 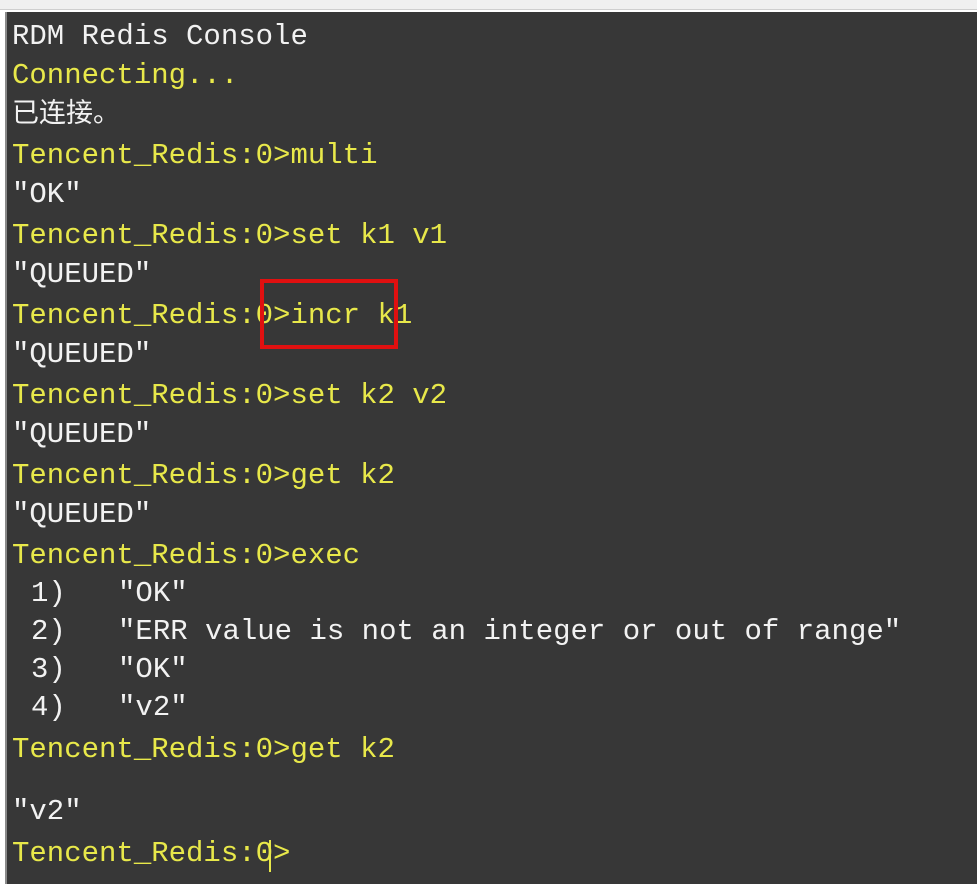 I want to click on result-index: 1), so click(x=48, y=593).